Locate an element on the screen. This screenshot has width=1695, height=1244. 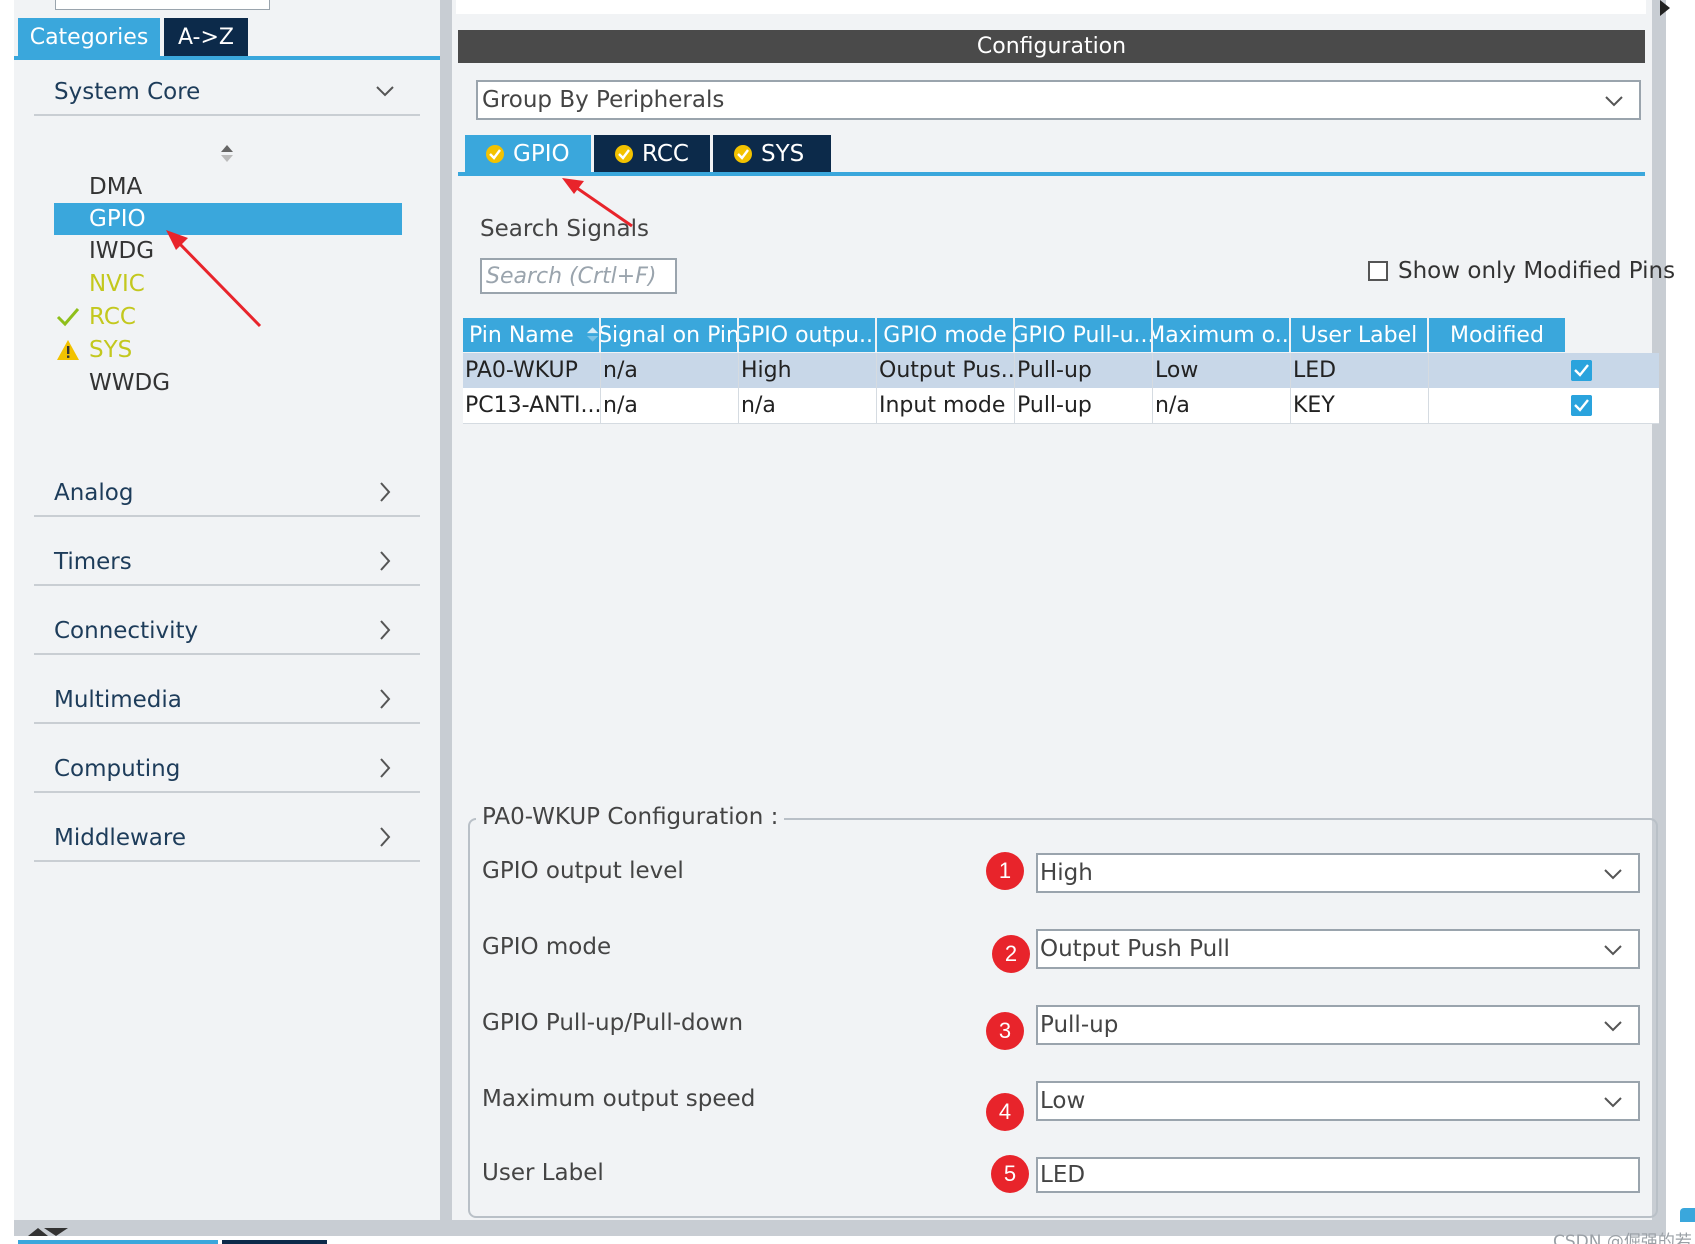
column-label: Pin Name is located at coordinates (521, 335).